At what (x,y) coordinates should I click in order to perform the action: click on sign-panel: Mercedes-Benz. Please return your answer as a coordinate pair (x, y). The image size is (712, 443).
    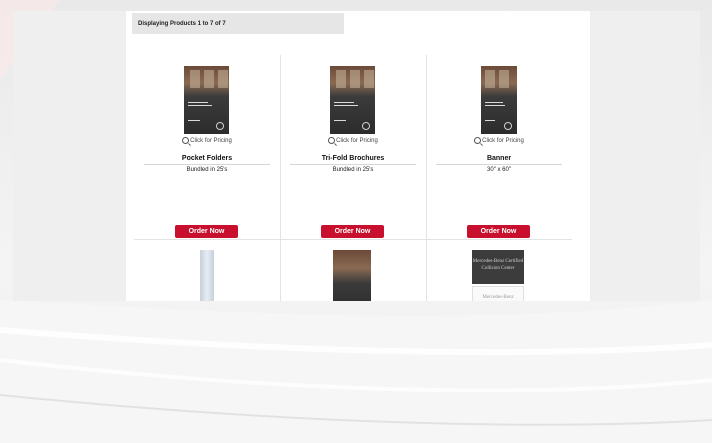
    Looking at the image, I should click on (498, 293).